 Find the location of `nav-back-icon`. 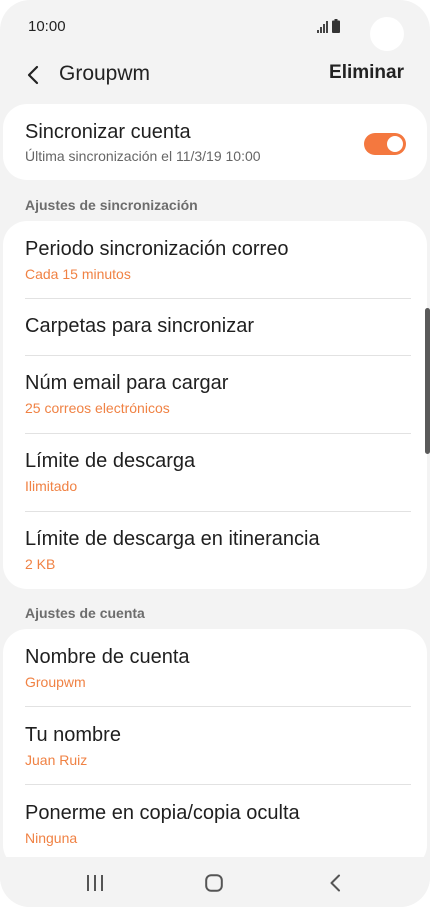

nav-back-icon is located at coordinates (335, 883).